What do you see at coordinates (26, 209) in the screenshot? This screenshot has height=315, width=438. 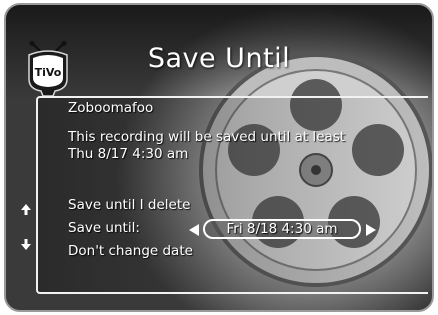 I see `up-arrow-icon` at bounding box center [26, 209].